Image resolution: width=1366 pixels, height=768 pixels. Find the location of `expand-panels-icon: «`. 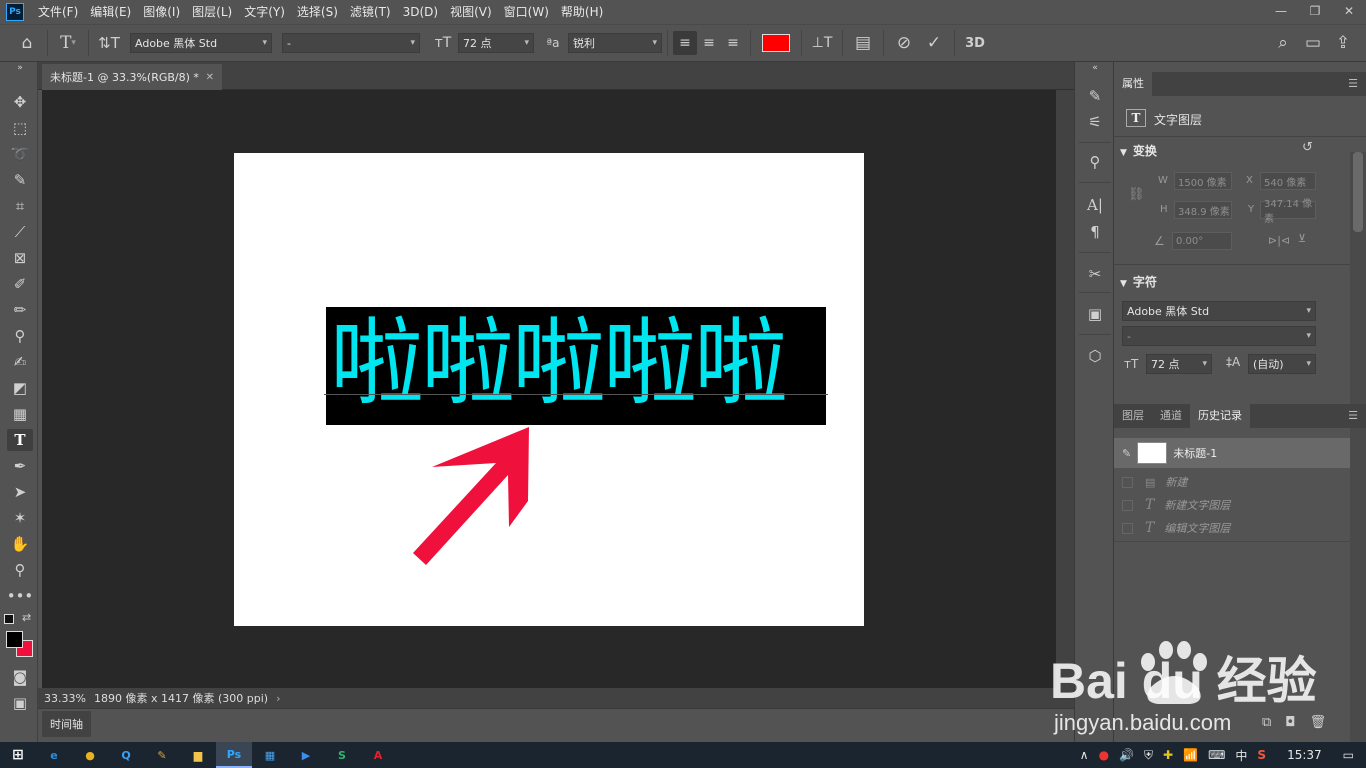

expand-panels-icon: « is located at coordinates (1095, 68).